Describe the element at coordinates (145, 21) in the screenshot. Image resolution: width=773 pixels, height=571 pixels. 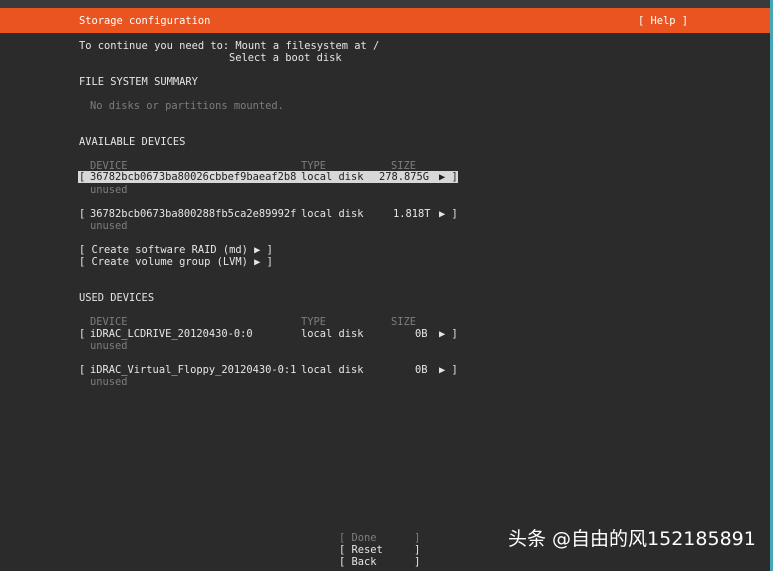
I see `page-title: Storage configuration` at that location.